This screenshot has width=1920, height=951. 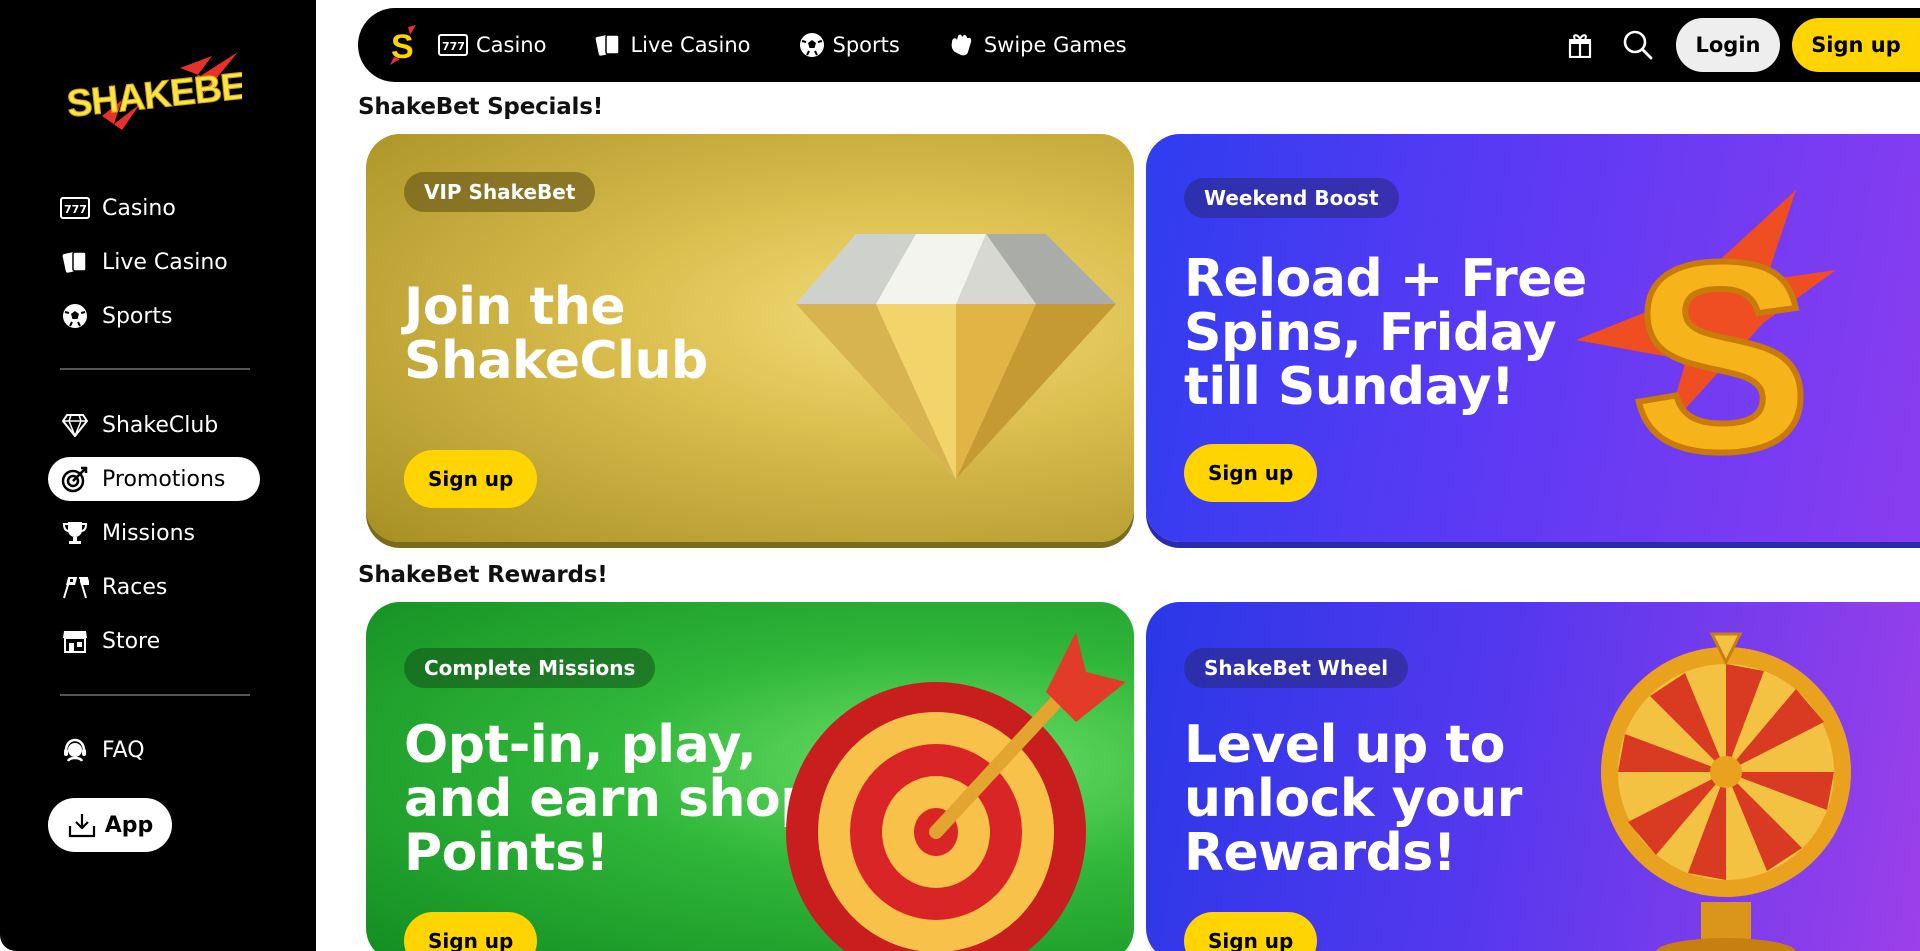 I want to click on store-icon, so click(x=75, y=641).